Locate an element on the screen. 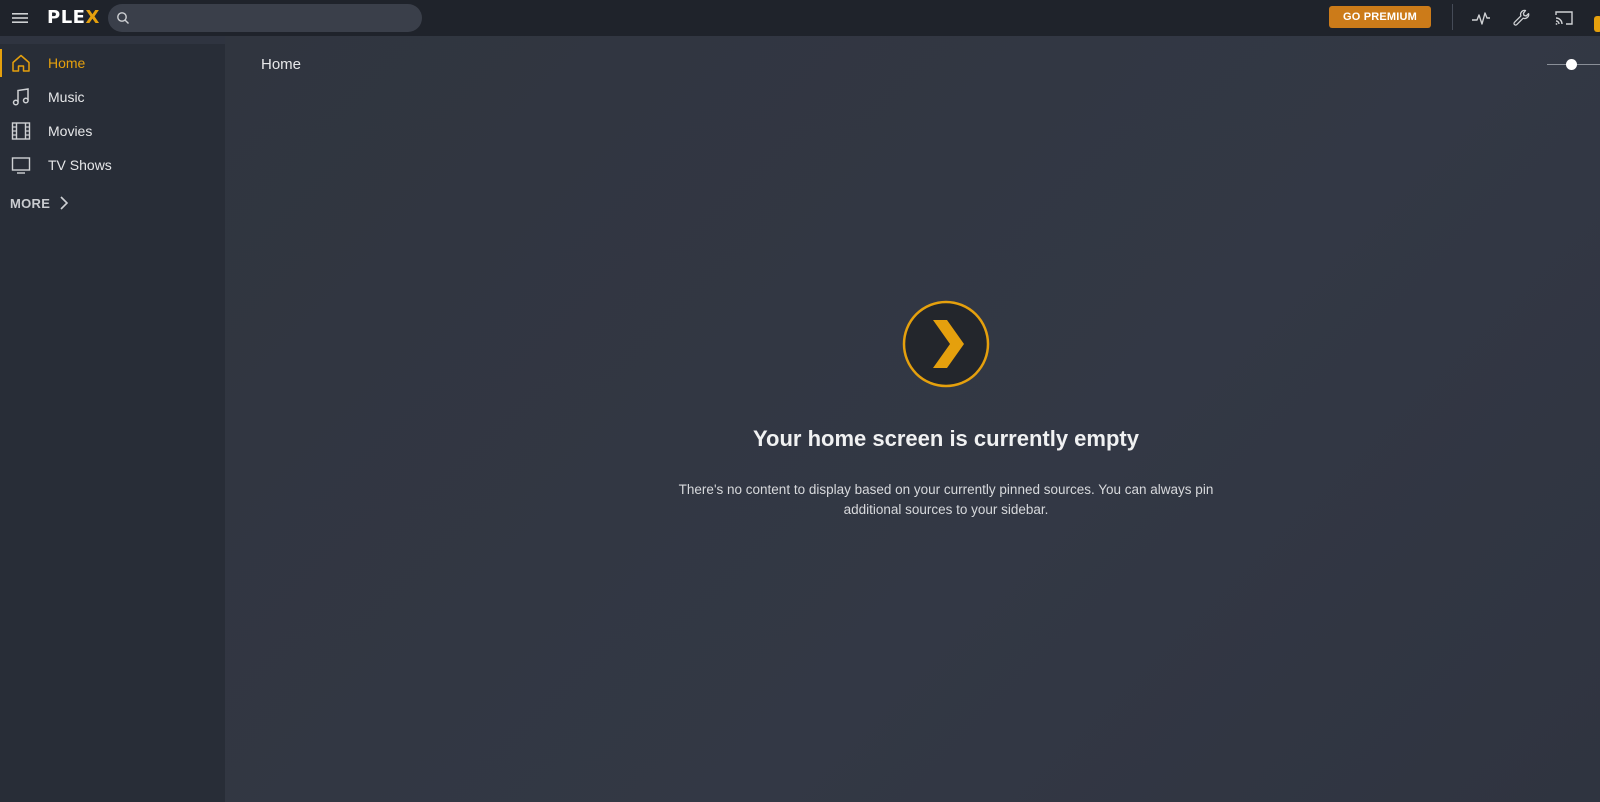  settings-wrench-icon is located at coordinates (1522, 18).